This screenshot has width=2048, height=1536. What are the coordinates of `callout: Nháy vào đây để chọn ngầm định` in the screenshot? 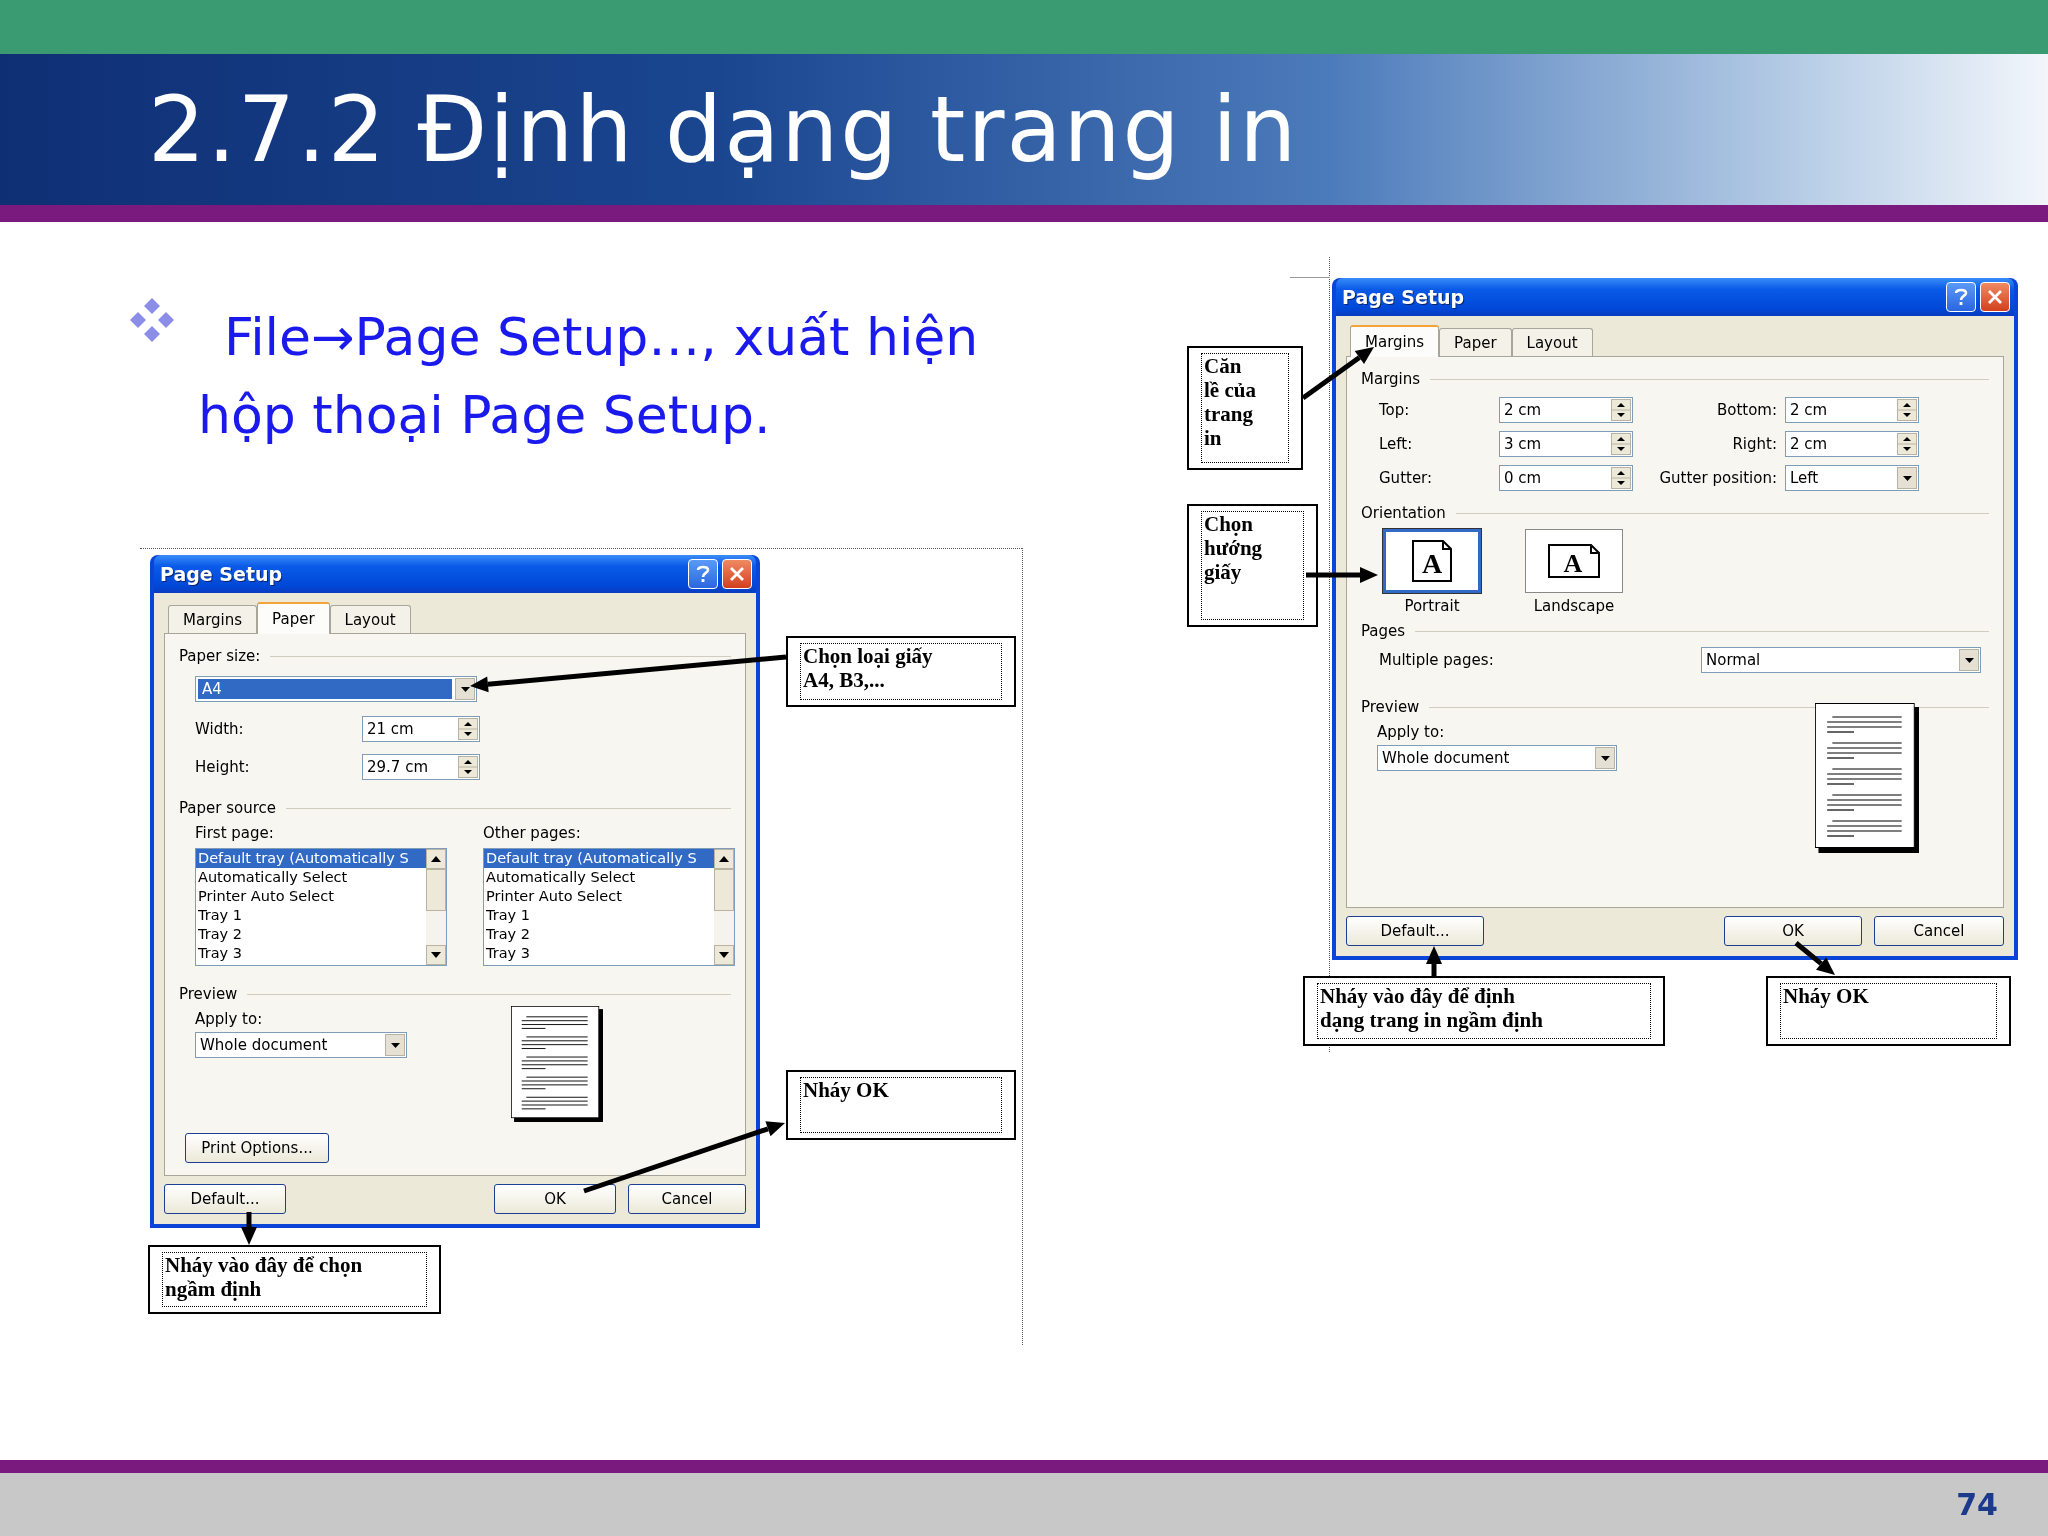 It's located at (294, 1279).